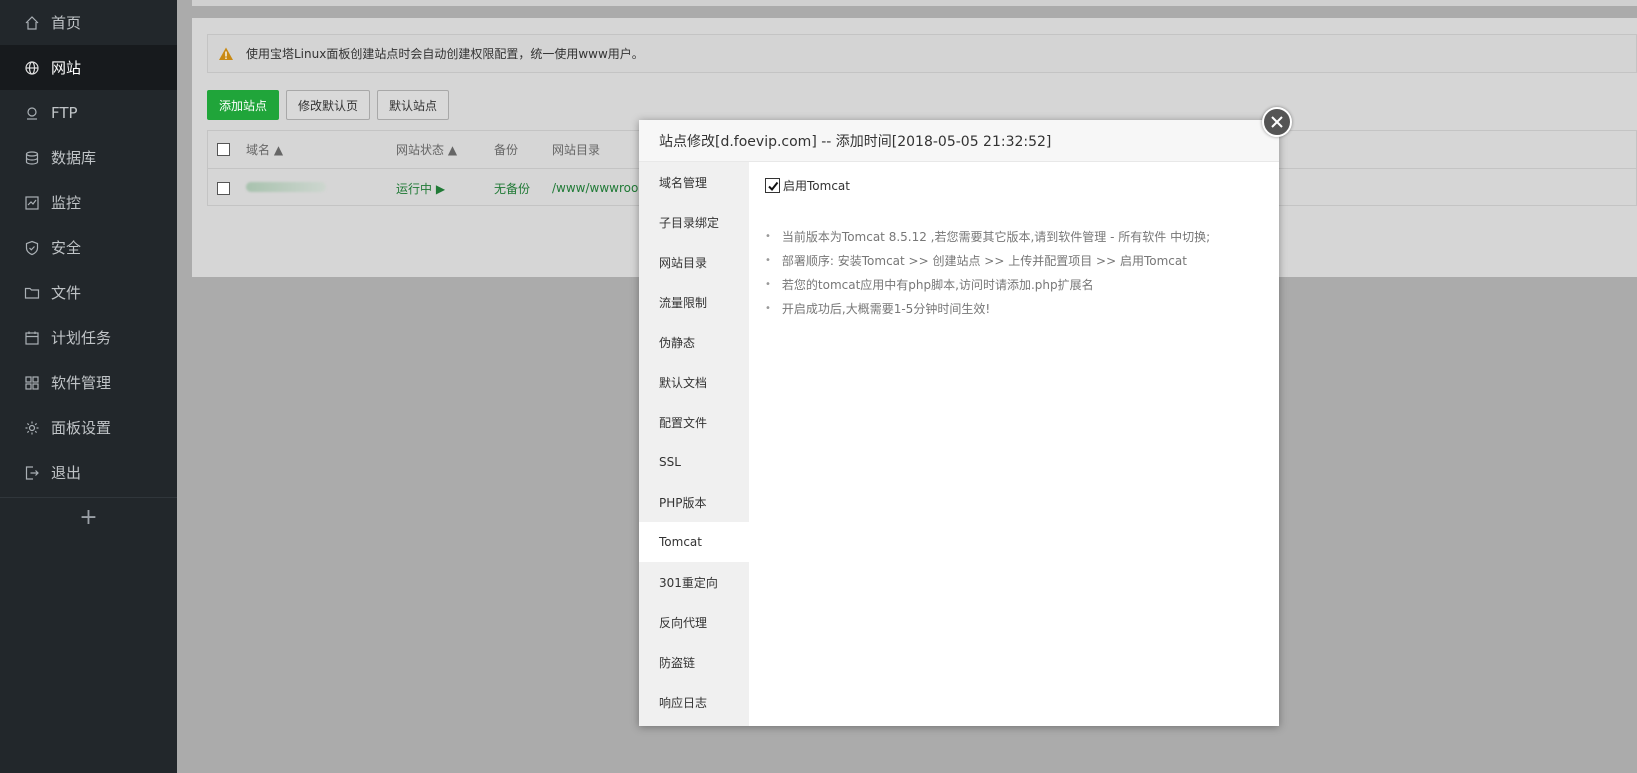  Describe the element at coordinates (88, 202) in the screenshot. I see `sidebar-item-monitor: 监控` at that location.